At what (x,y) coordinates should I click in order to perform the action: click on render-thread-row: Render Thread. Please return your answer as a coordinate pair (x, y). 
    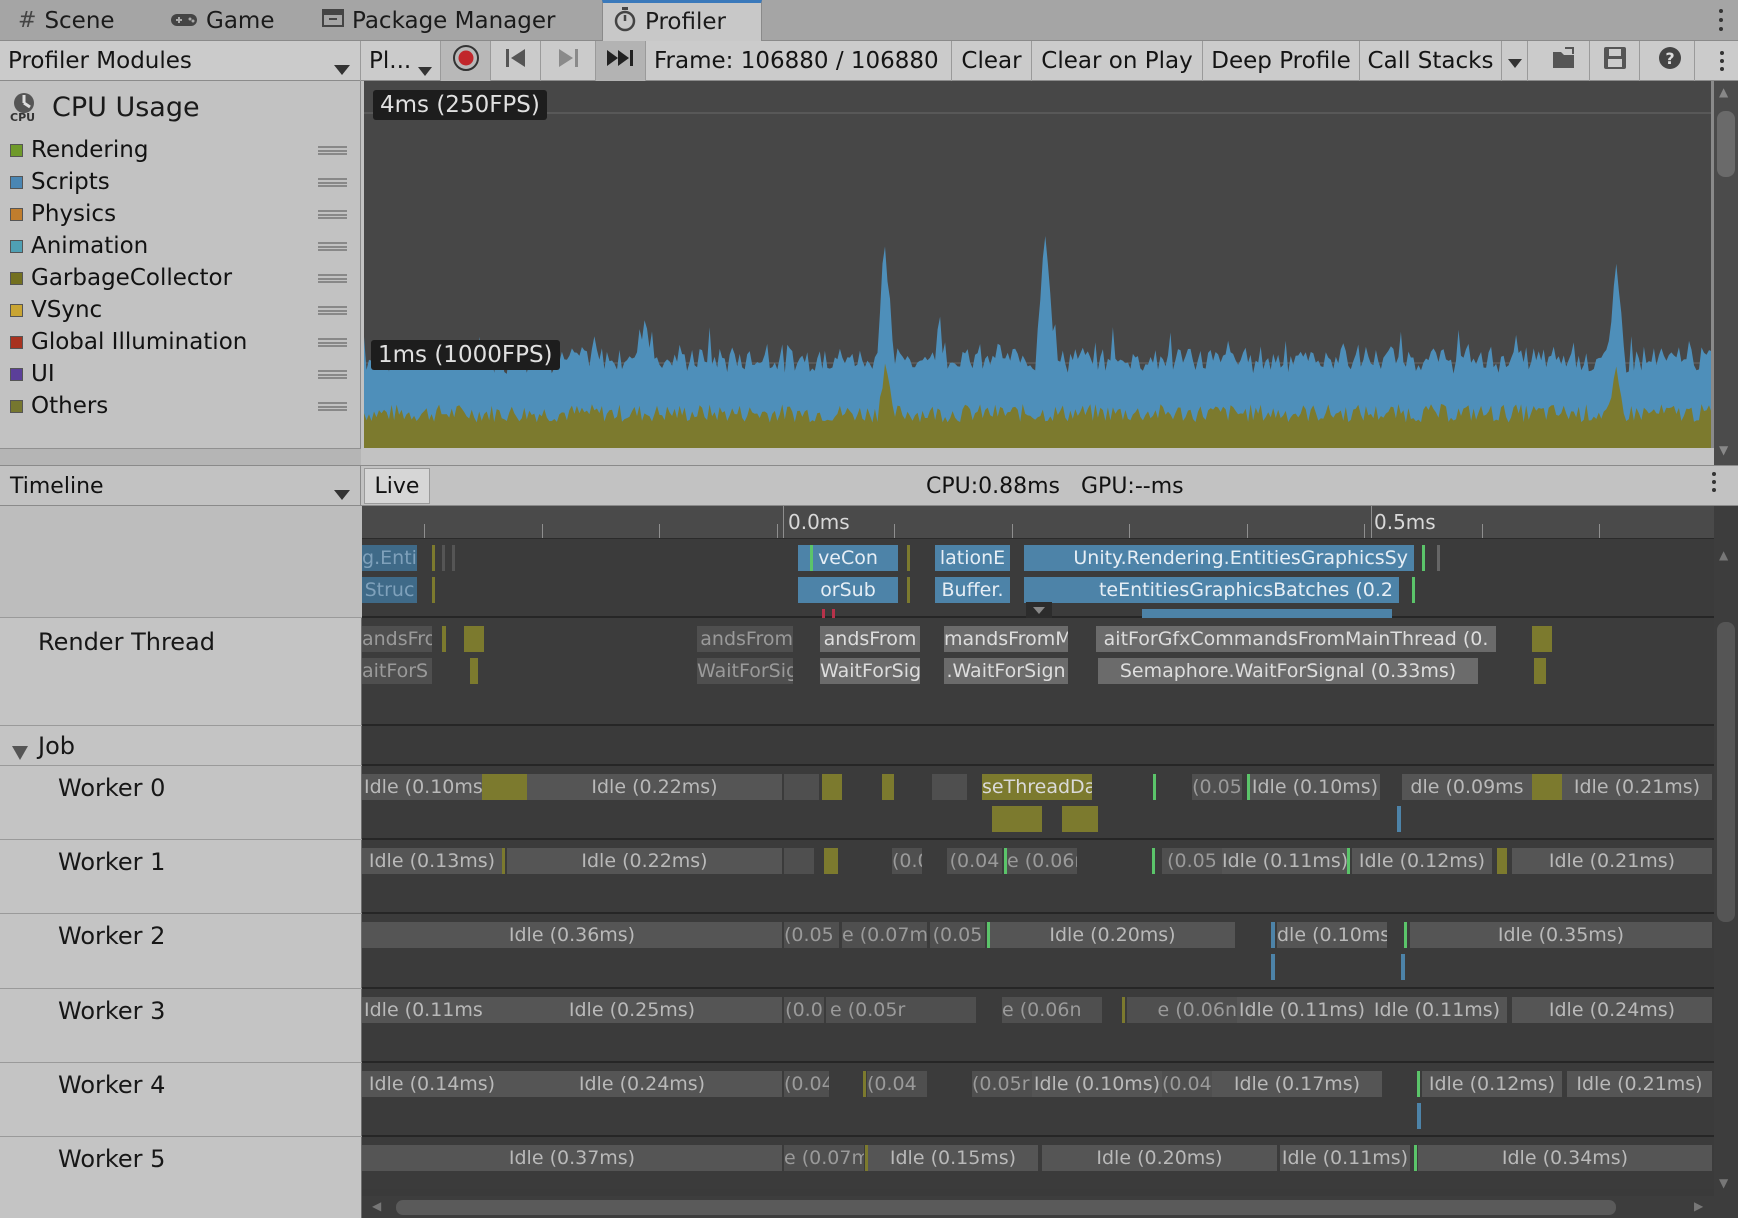
    Looking at the image, I should click on (181, 672).